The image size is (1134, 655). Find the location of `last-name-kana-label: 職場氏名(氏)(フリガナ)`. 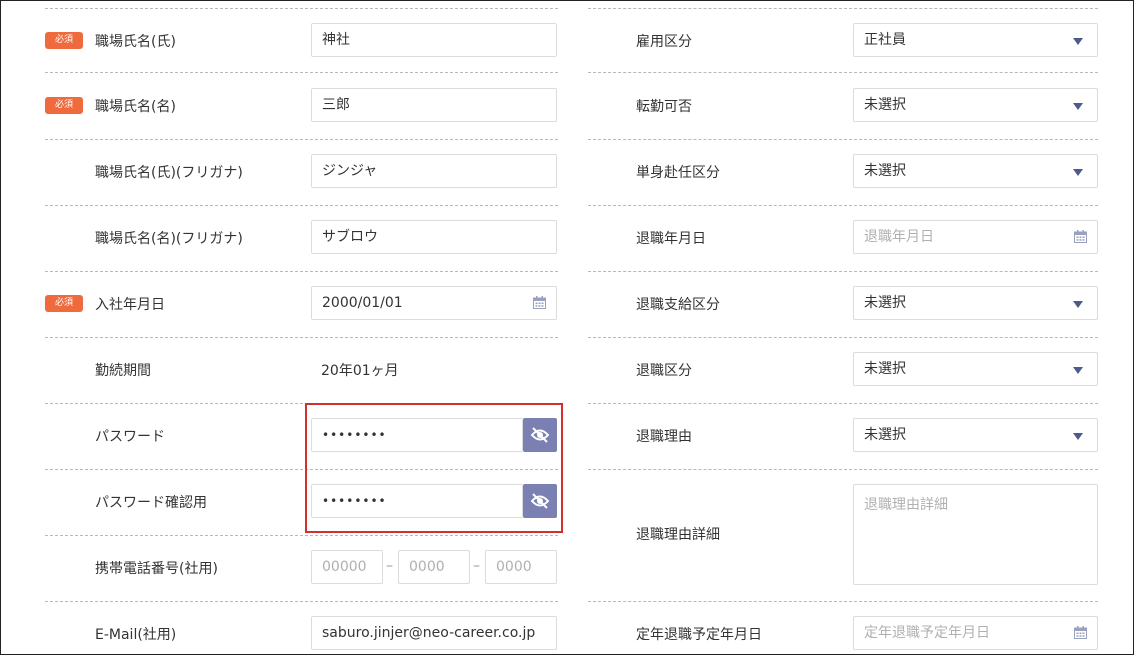

last-name-kana-label: 職場氏名(氏)(フリガナ) is located at coordinates (169, 173).